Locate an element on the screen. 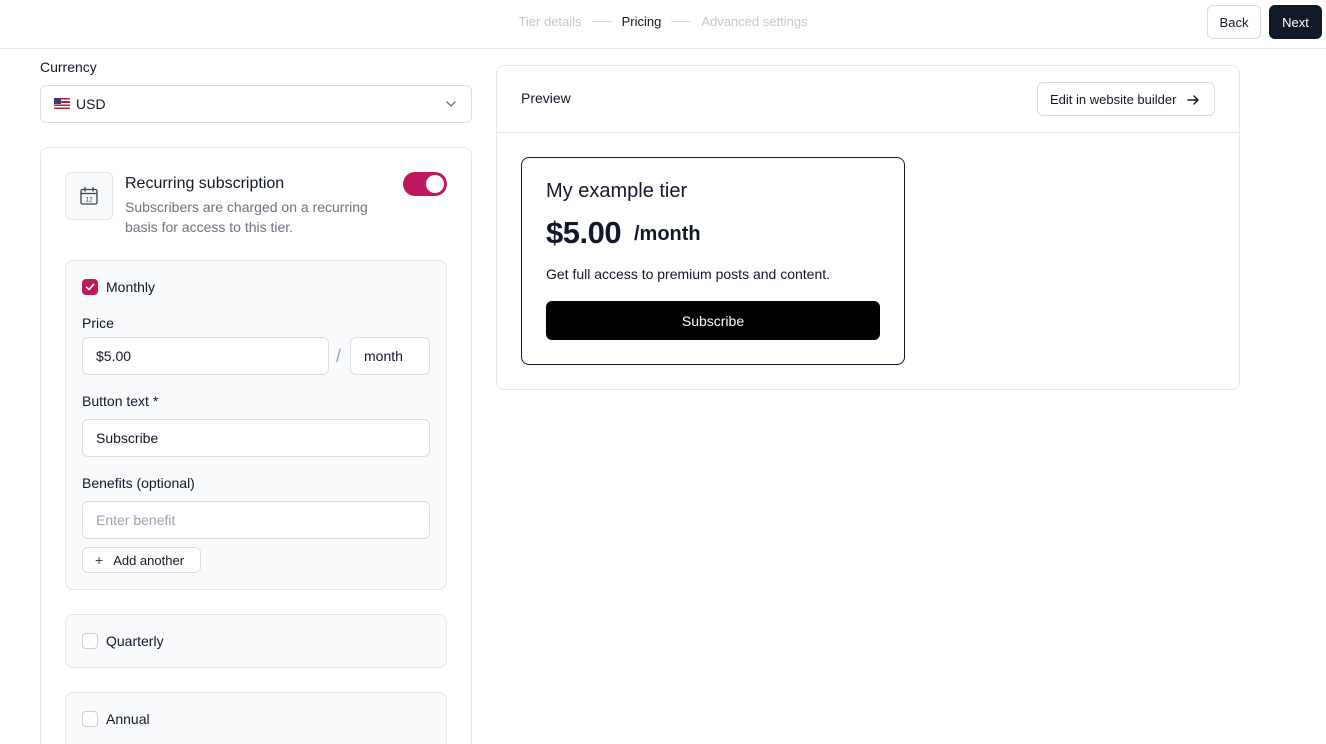 The height and width of the screenshot is (744, 1326). step-tier-details: Tier details is located at coordinates (549, 21).